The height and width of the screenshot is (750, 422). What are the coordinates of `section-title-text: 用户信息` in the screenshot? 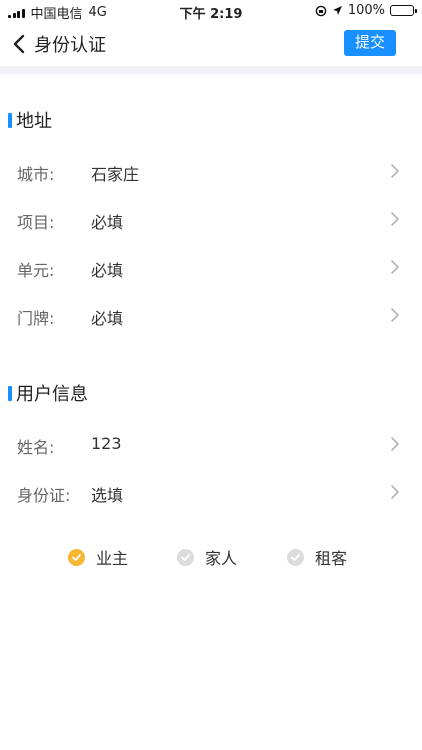 It's located at (52, 394).